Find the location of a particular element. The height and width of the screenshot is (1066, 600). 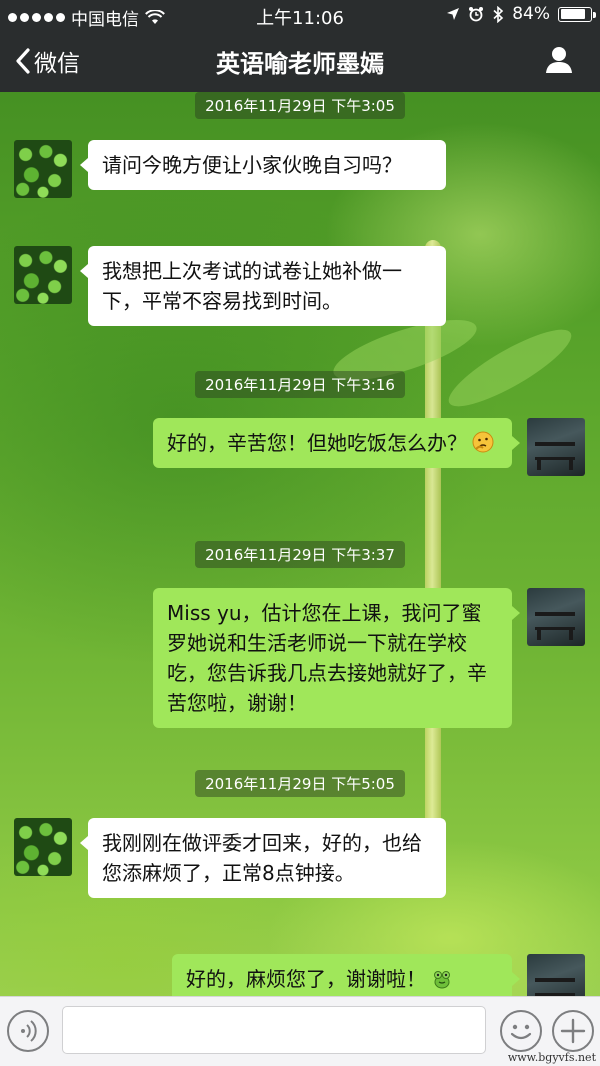

thinking-face-emoji-icon is located at coordinates (483, 442).